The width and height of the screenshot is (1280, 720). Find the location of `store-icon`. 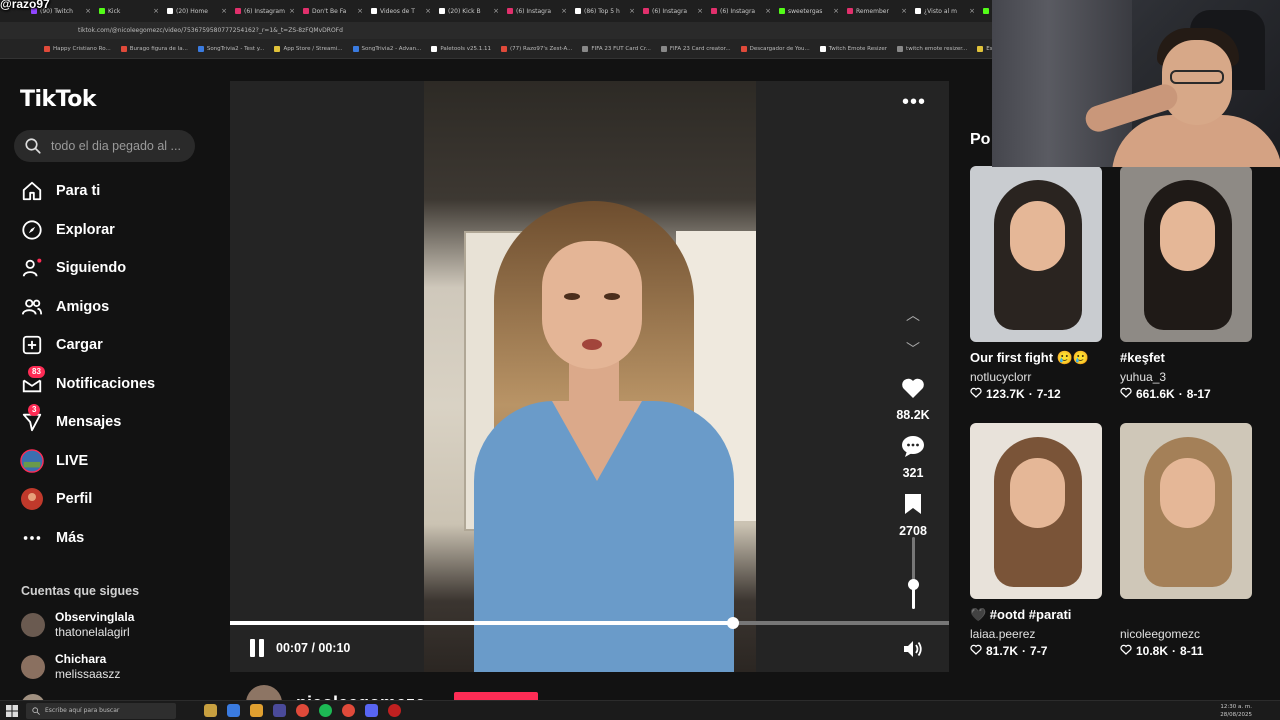

store-icon is located at coordinates (279, 710).